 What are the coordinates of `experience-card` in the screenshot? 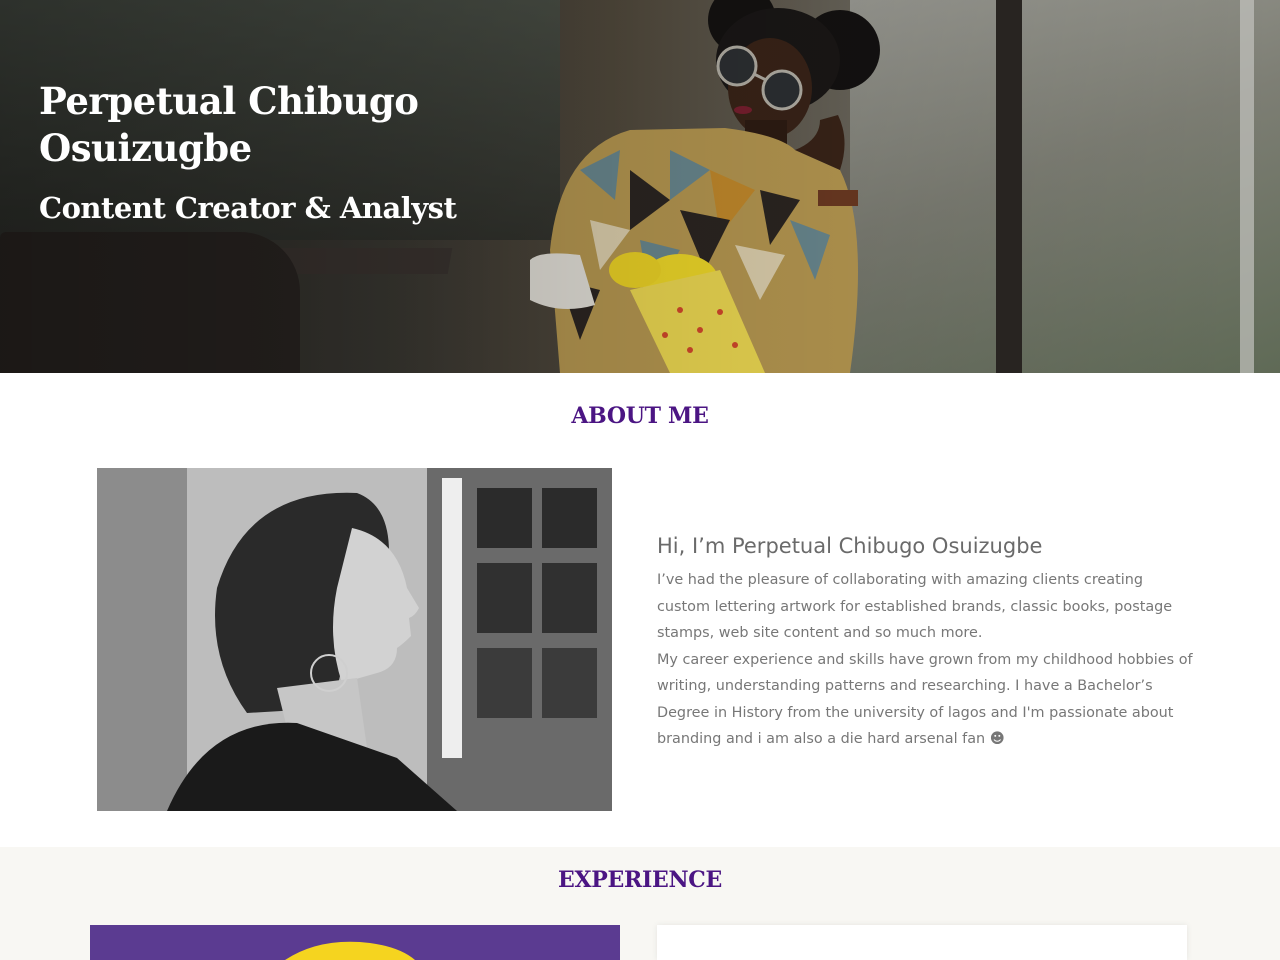 It's located at (922, 942).